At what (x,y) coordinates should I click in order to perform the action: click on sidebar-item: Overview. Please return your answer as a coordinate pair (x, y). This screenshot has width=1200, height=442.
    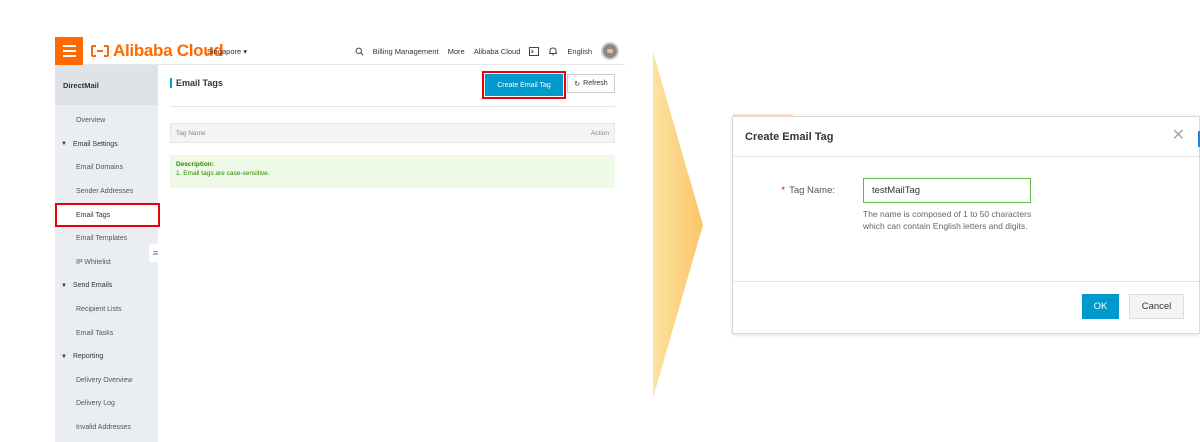
    Looking at the image, I should click on (106, 121).